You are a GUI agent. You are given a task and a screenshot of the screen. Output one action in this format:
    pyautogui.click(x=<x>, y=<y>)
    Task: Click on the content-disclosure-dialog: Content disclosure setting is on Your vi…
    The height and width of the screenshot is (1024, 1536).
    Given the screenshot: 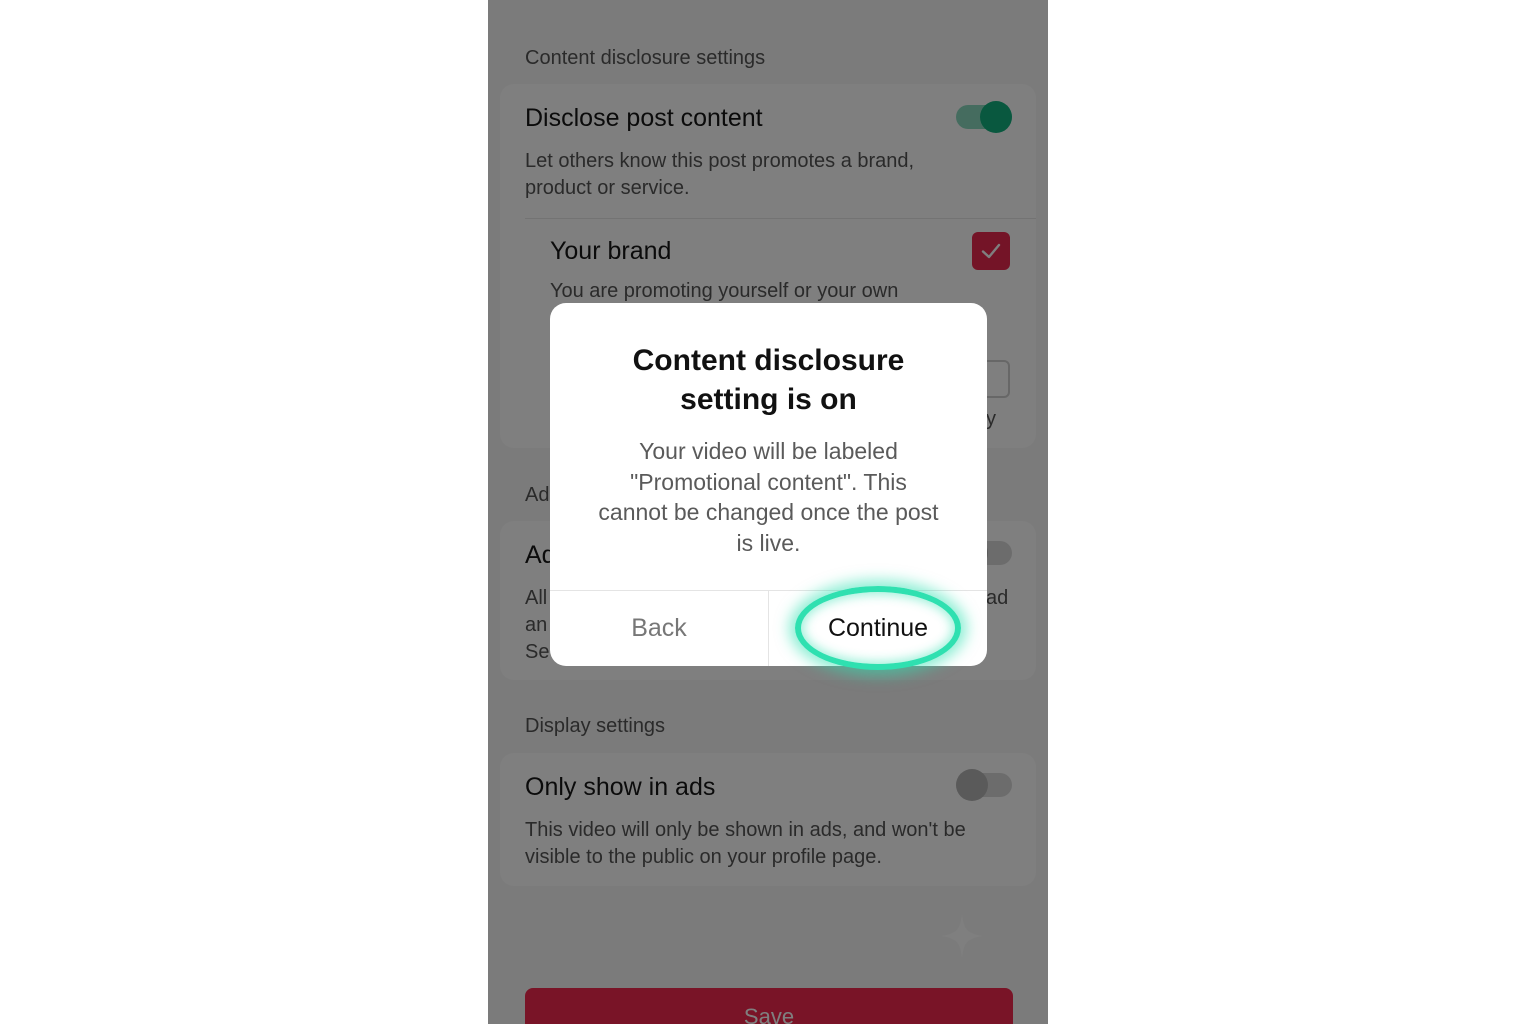 What is the action you would take?
    pyautogui.click(x=768, y=484)
    